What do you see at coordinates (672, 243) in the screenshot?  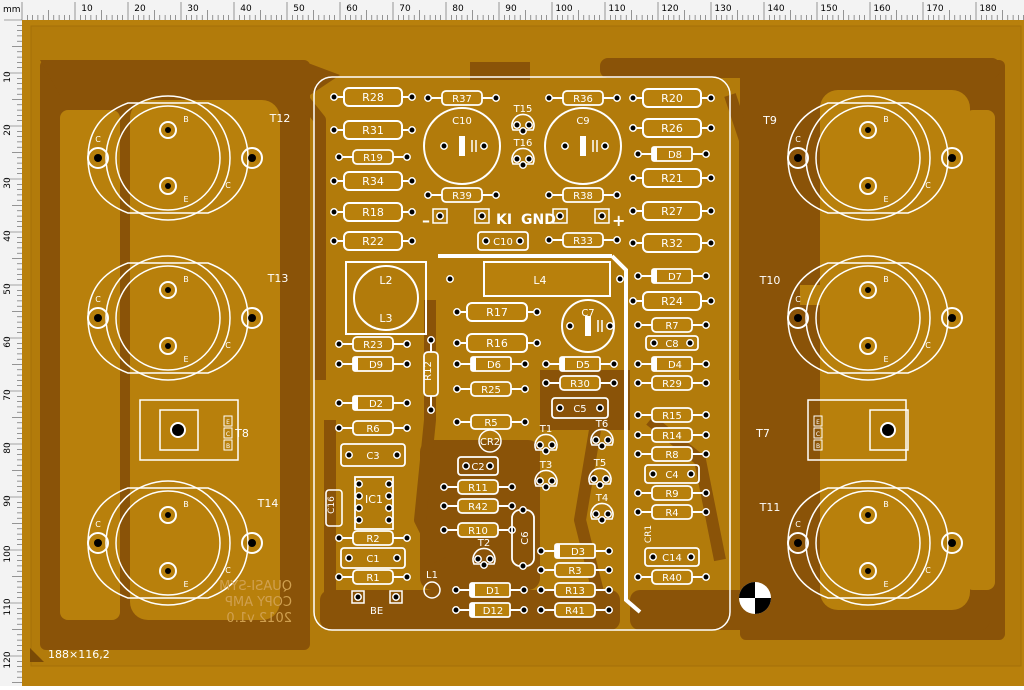 I see `resistor-r32: R32` at bounding box center [672, 243].